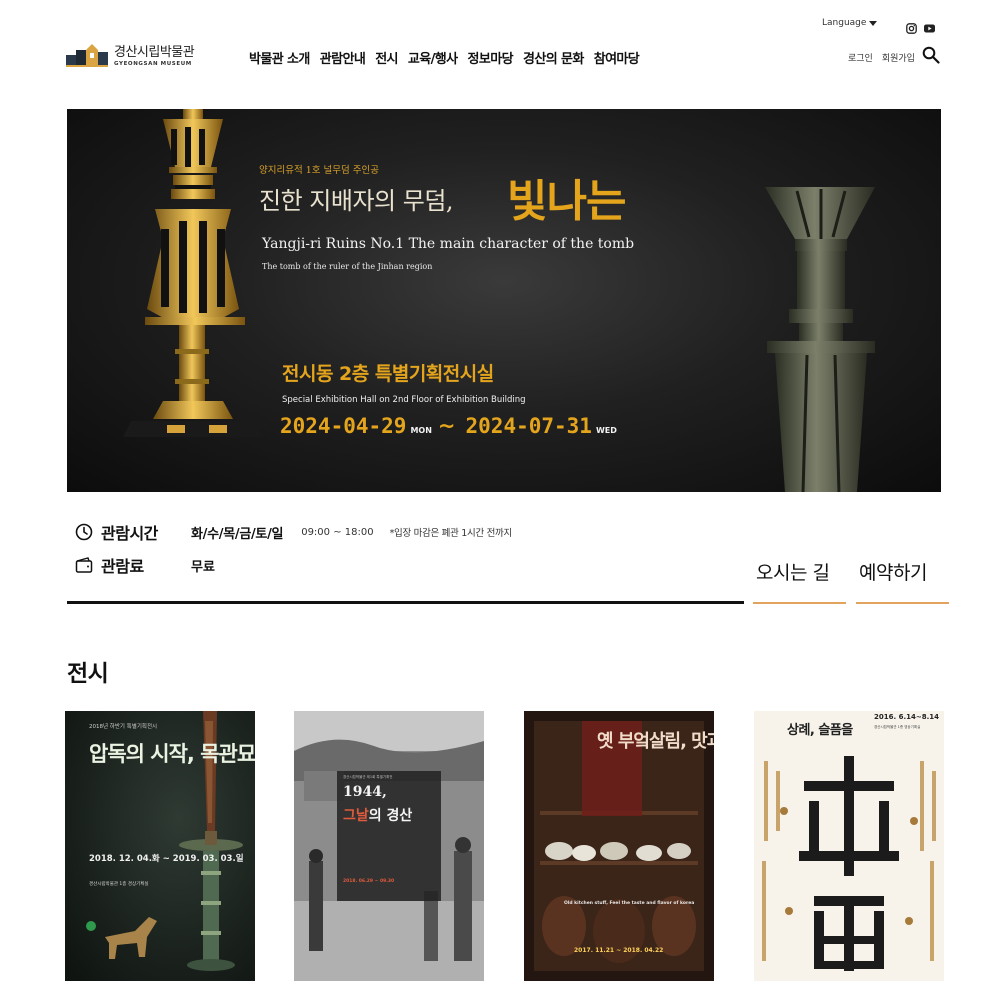  I want to click on exhibition-card: 상례, 슬픔을 2016. 6.14~8.14 경산시립박물관 1층 영상기획실, so click(849, 846).